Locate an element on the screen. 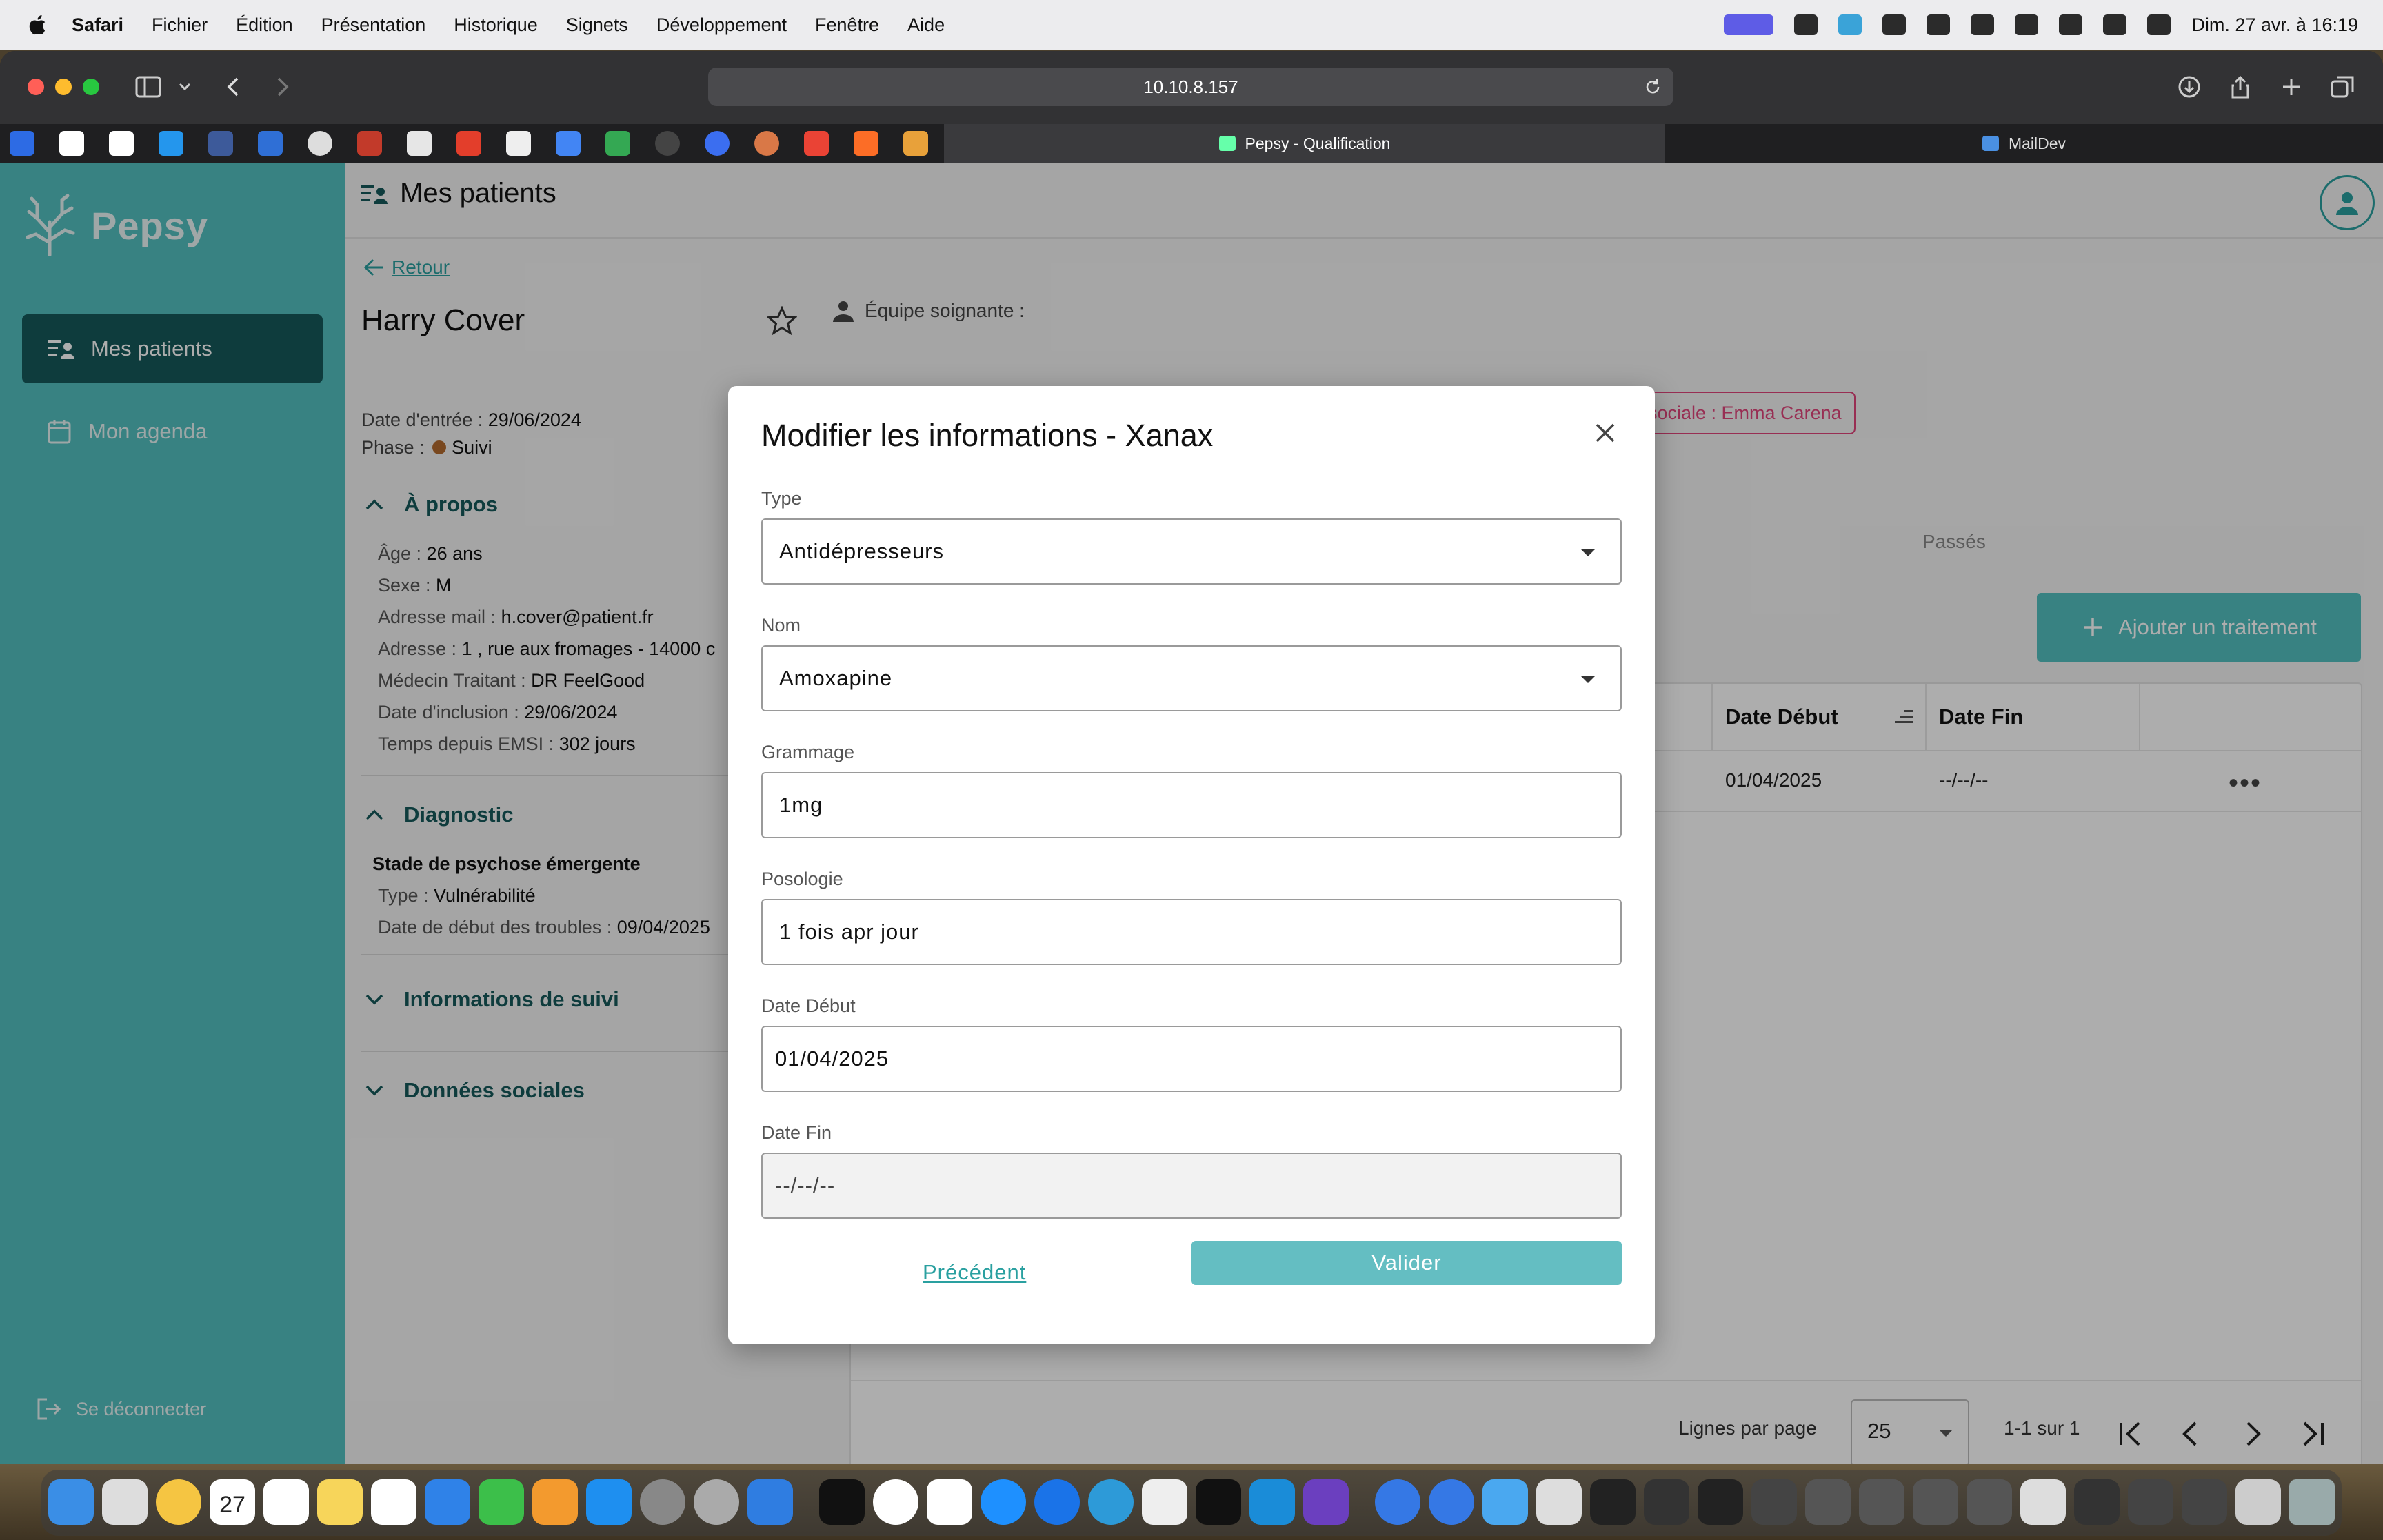  upload-icon is located at coordinates (1939, 25).